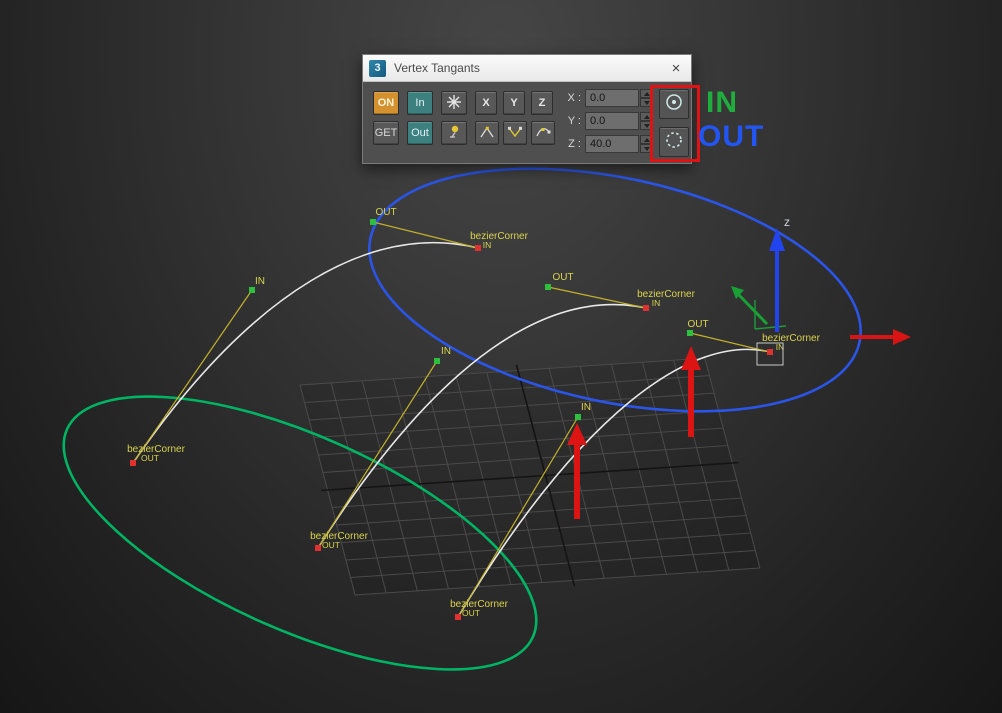 The image size is (1002, 713). Describe the element at coordinates (437, 68) in the screenshot. I see `dialog-title: Vertex Tangants` at that location.